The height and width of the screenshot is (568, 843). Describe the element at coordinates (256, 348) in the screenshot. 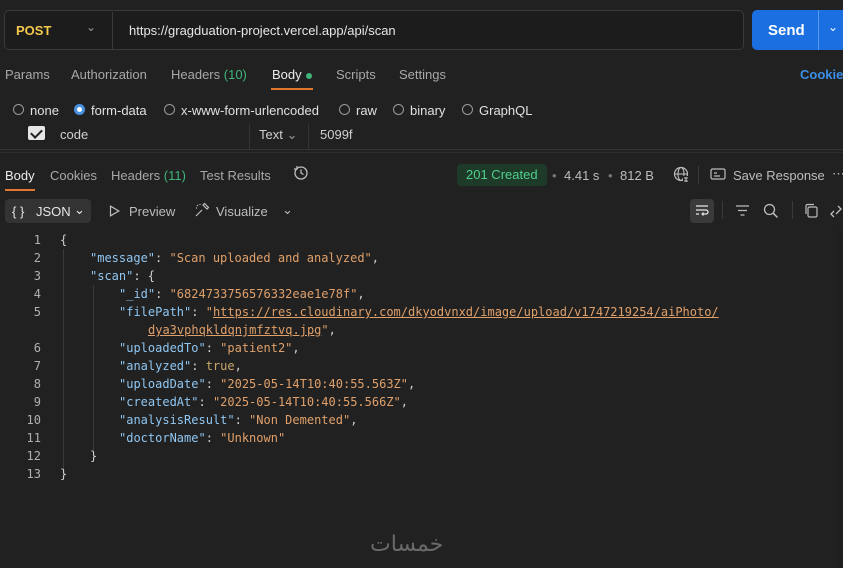

I see `json-string: "patient2"` at that location.